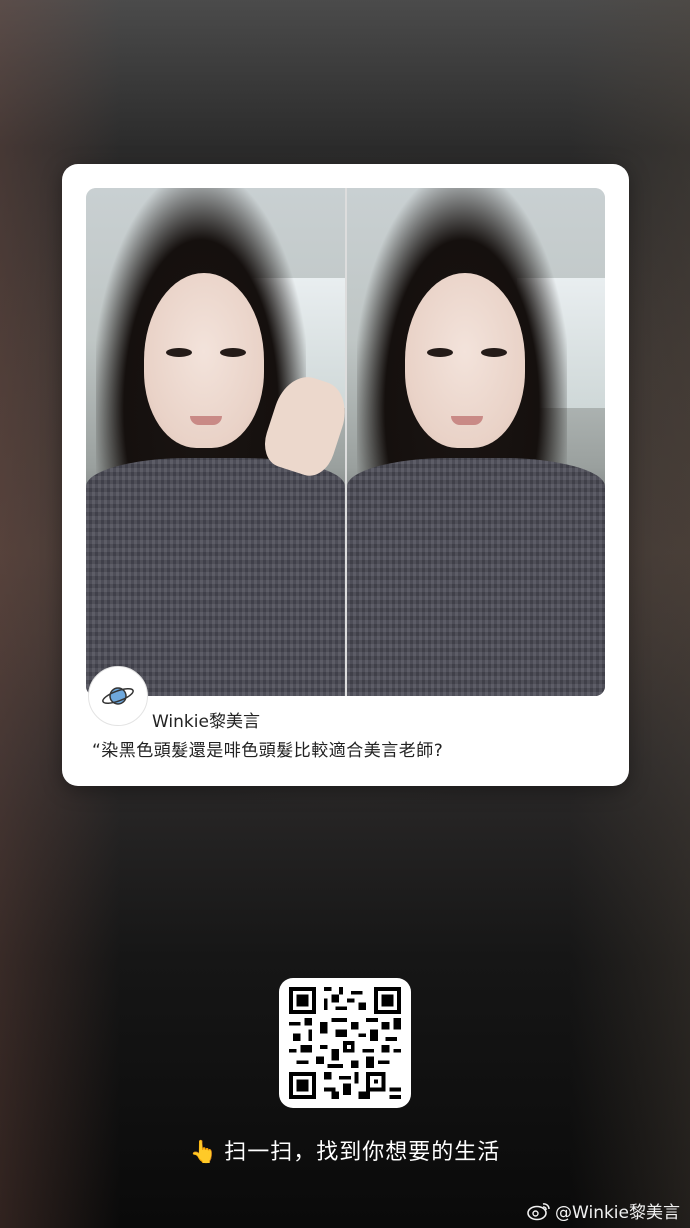 The height and width of the screenshot is (1228, 690). I want to click on planet-icon, so click(118, 696).